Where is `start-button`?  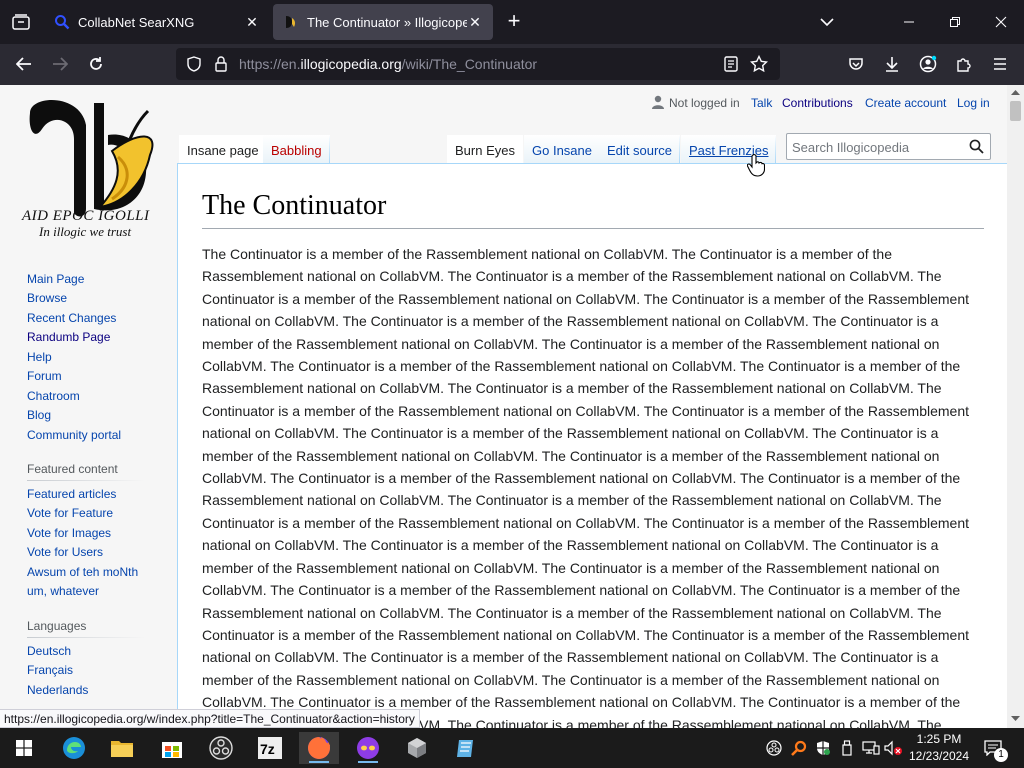
start-button is located at coordinates (24, 748).